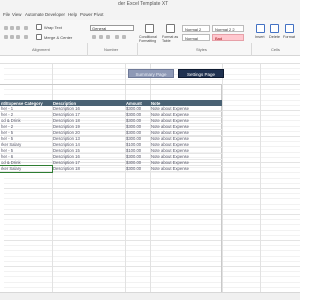 The height and width of the screenshot is (300, 320). I want to click on comma-style-icon, so click(108, 37).